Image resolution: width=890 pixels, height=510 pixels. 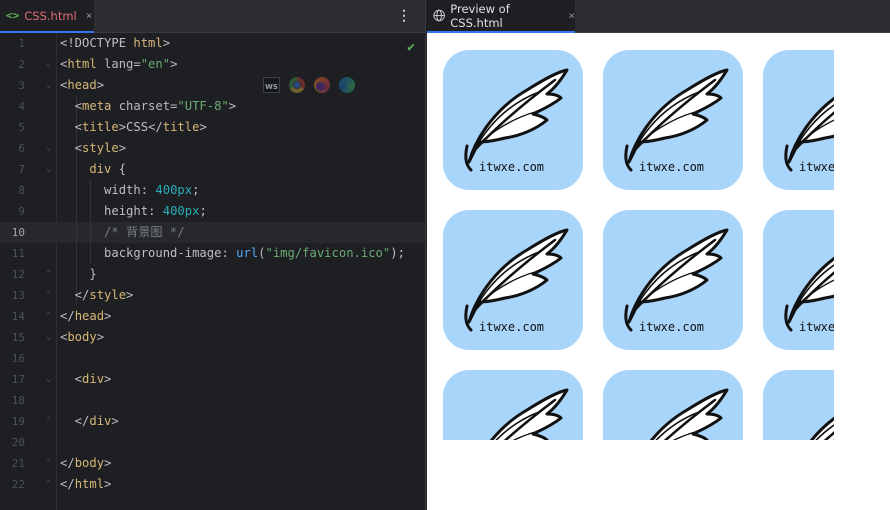 I want to click on edge-icon, so click(x=347, y=85).